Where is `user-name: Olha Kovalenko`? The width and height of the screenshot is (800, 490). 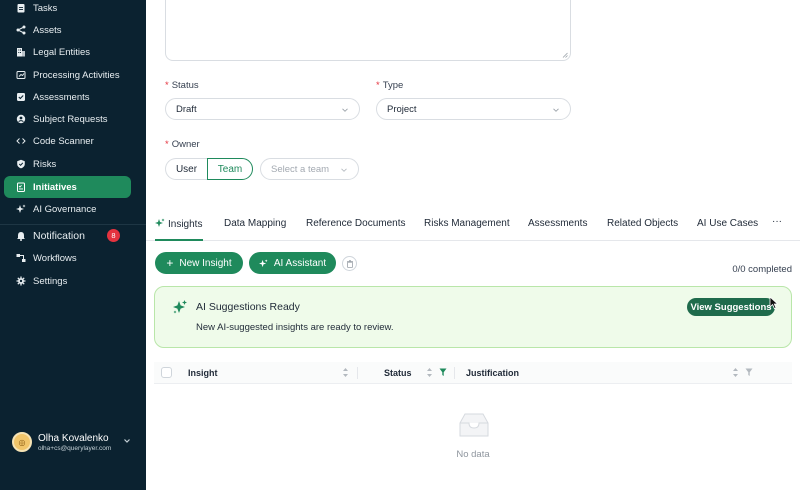
user-name: Olha Kovalenko is located at coordinates (73, 438).